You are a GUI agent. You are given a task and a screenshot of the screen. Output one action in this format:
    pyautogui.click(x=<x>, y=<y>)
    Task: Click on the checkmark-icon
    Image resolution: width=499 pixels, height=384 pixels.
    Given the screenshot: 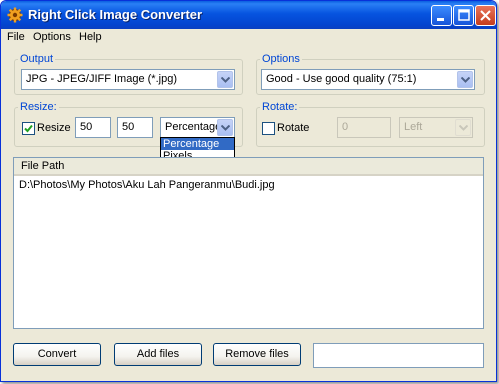 What is the action you would take?
    pyautogui.click(x=28, y=128)
    